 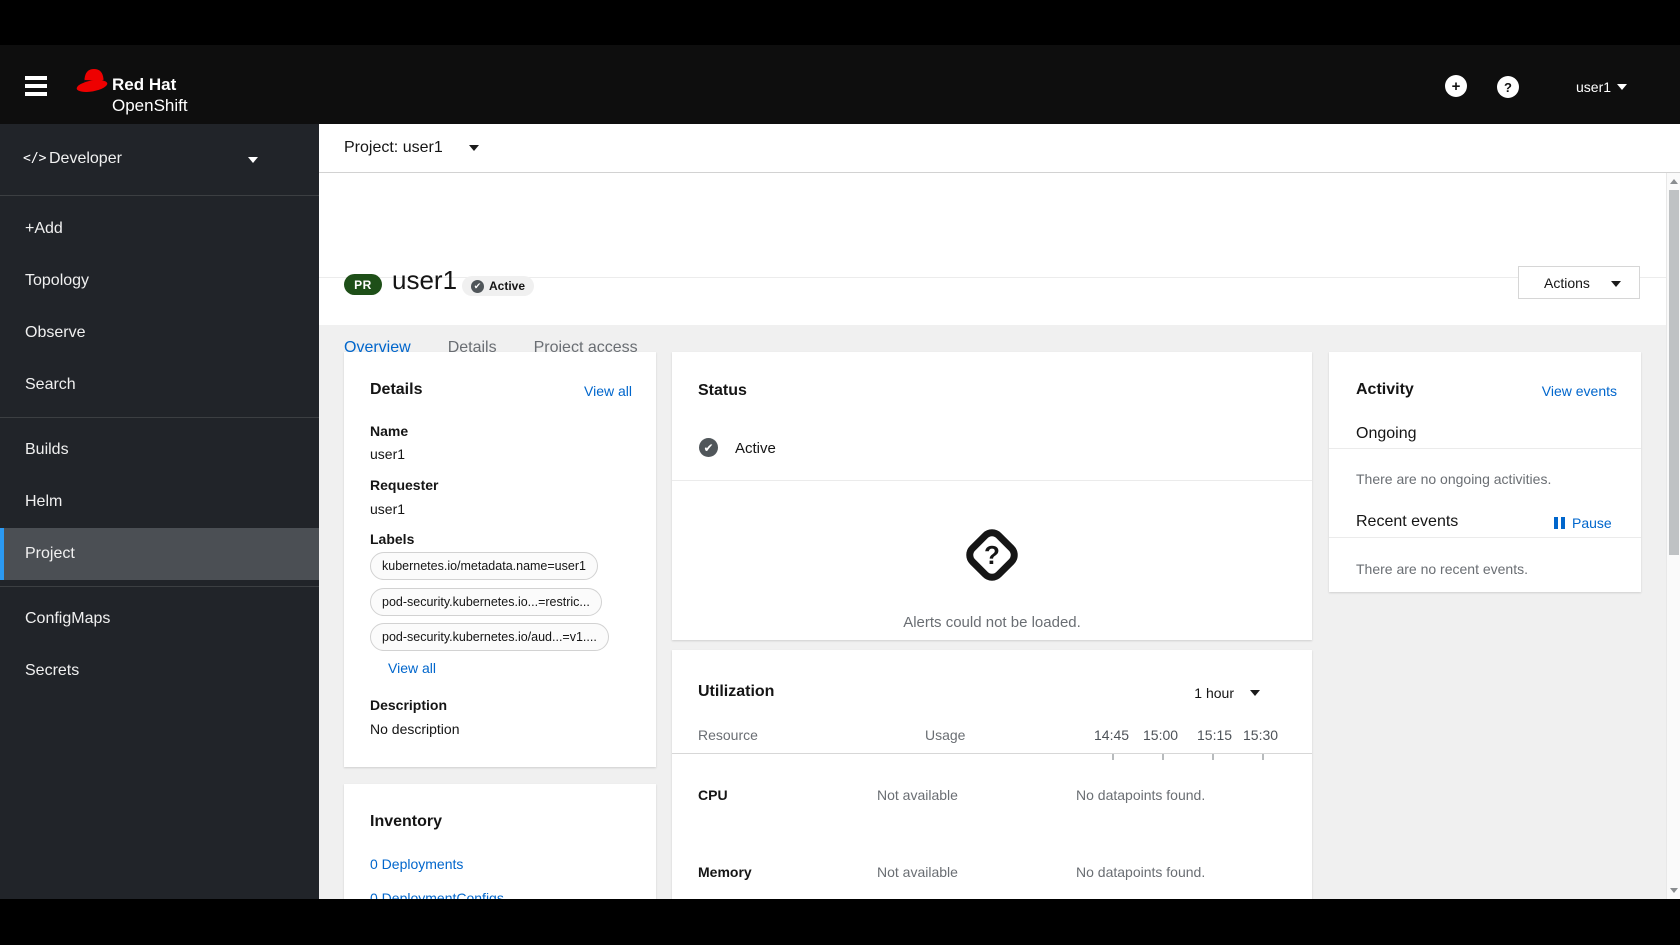 I want to click on status-badge-label: Active, so click(x=507, y=286).